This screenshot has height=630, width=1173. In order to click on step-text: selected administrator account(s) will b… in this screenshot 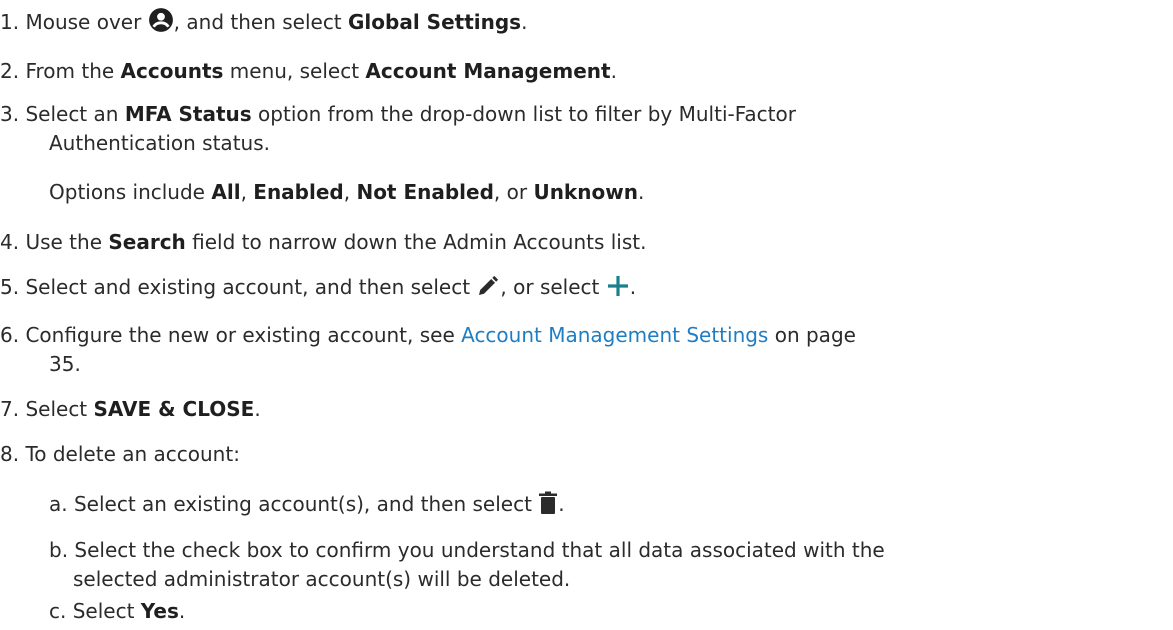, I will do `click(322, 579)`.